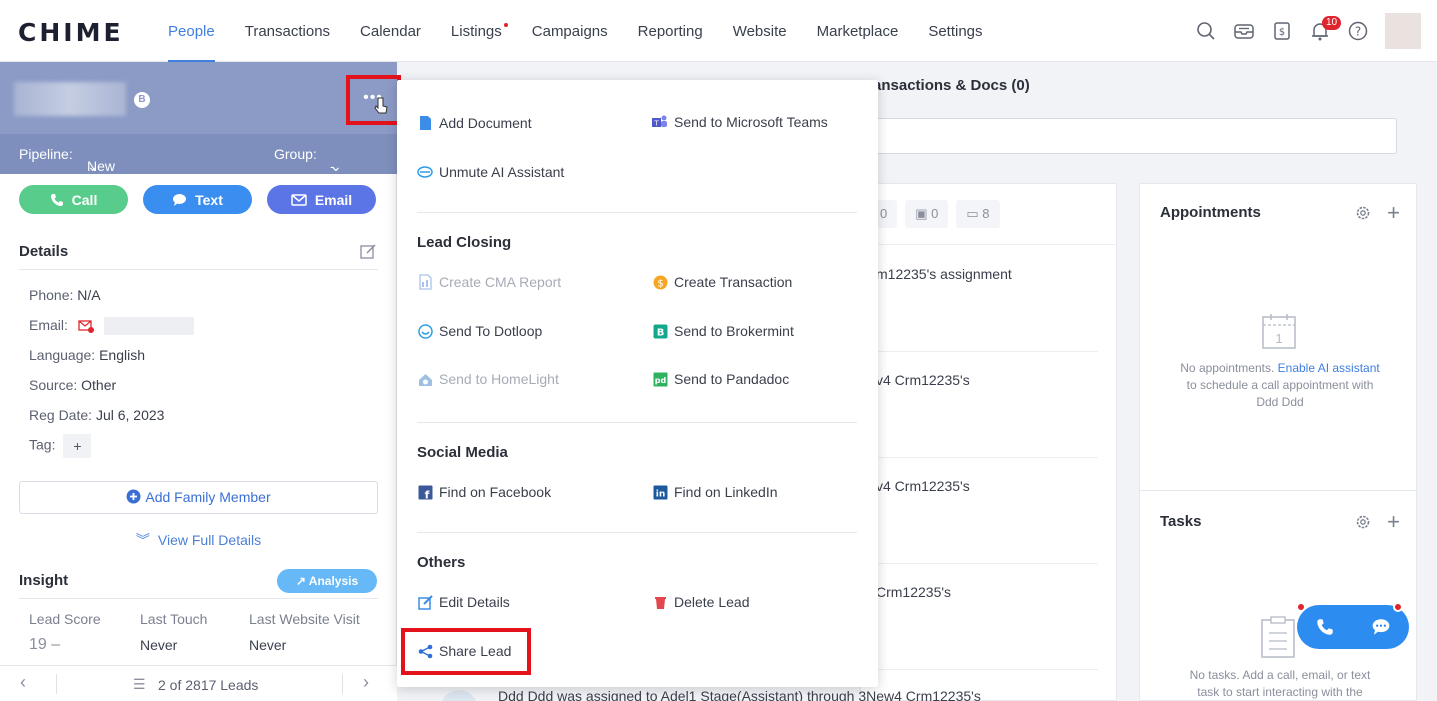 This screenshot has height=701, width=1437. Describe the element at coordinates (462, 452) in the screenshot. I see `social-media-title: Social Media` at that location.